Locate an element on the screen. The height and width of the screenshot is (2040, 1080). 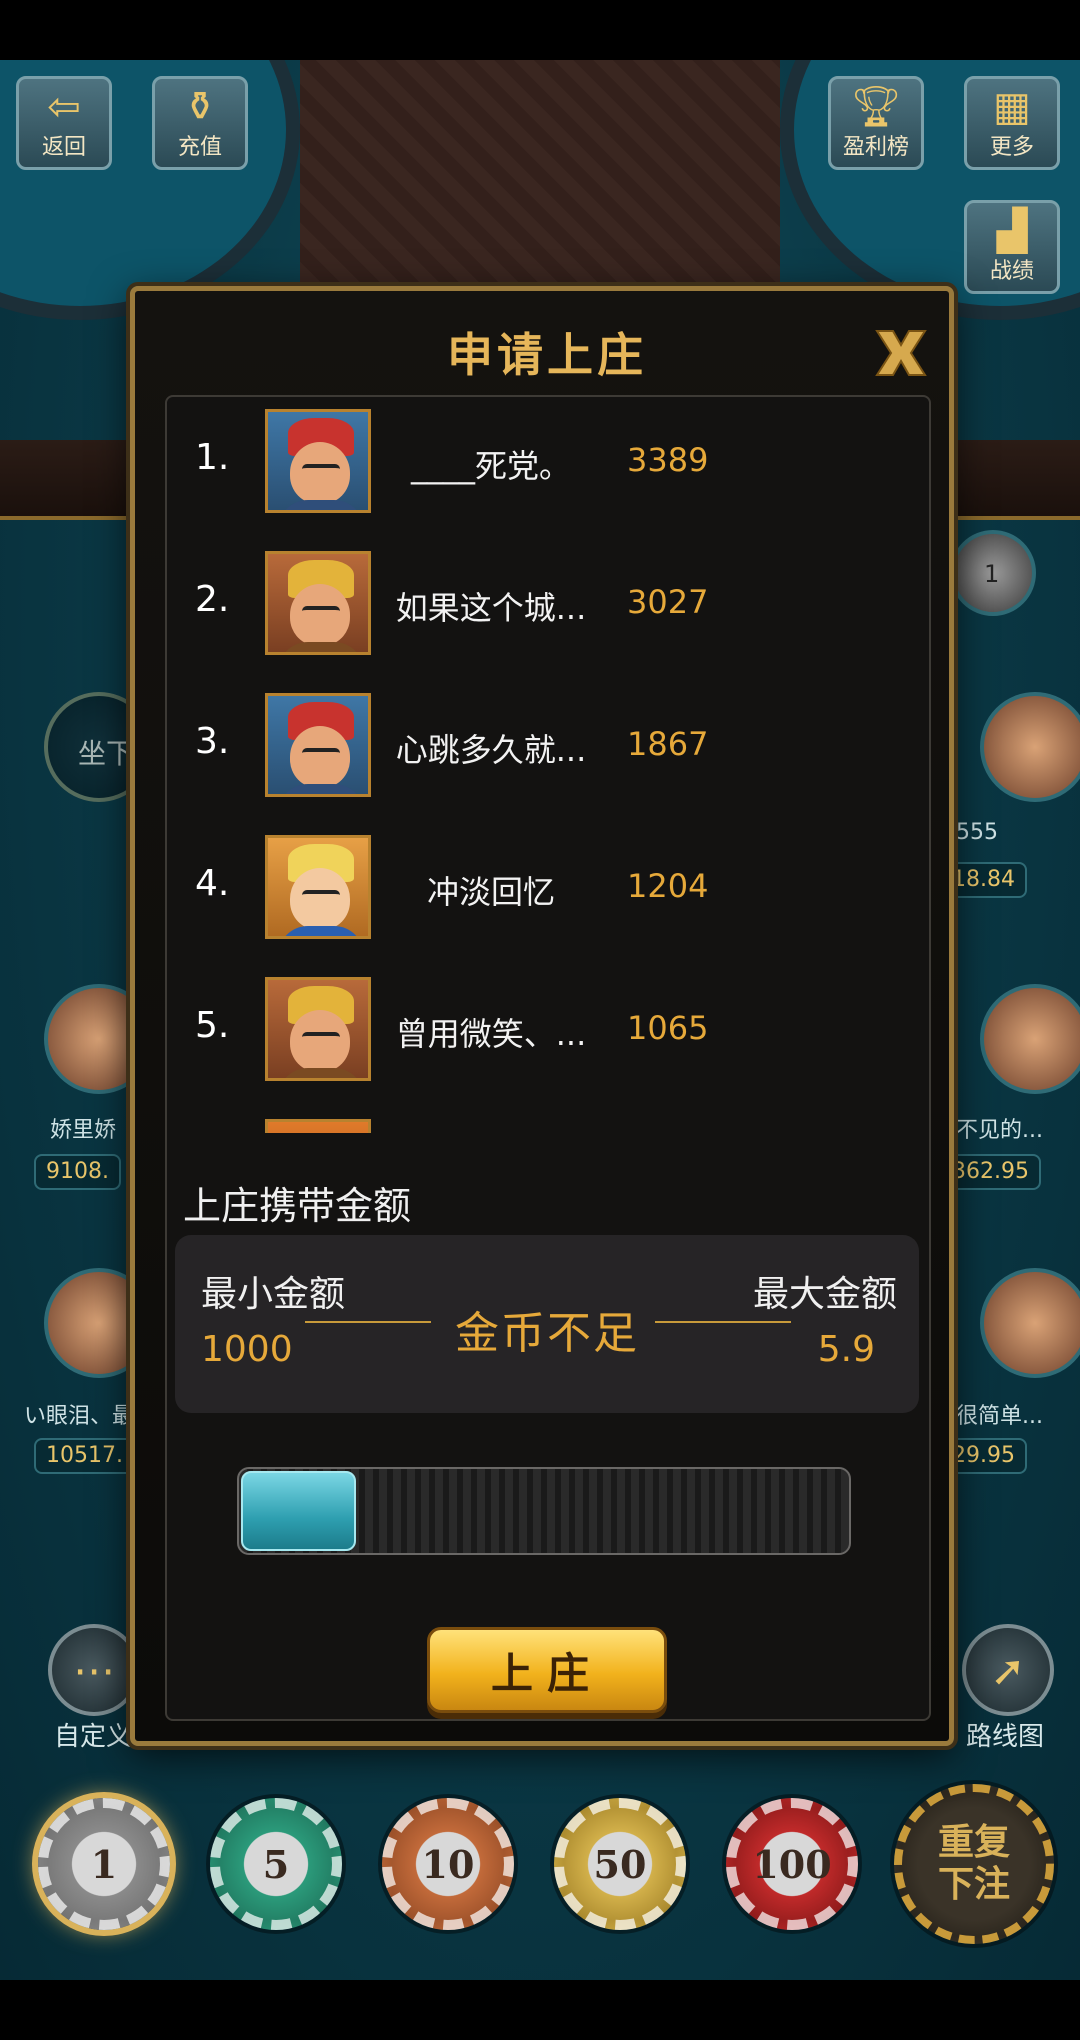
list-item: 5. 曾用微笑、... 1065 is located at coordinates (548, 1036).